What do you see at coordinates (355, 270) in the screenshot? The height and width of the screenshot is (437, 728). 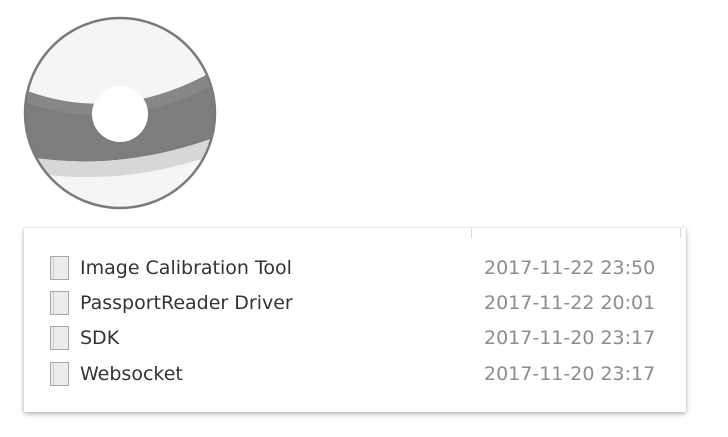 I see `file-row-image-calibration-tool: Image Calibration Tool 2017-11-22 23:50` at bounding box center [355, 270].